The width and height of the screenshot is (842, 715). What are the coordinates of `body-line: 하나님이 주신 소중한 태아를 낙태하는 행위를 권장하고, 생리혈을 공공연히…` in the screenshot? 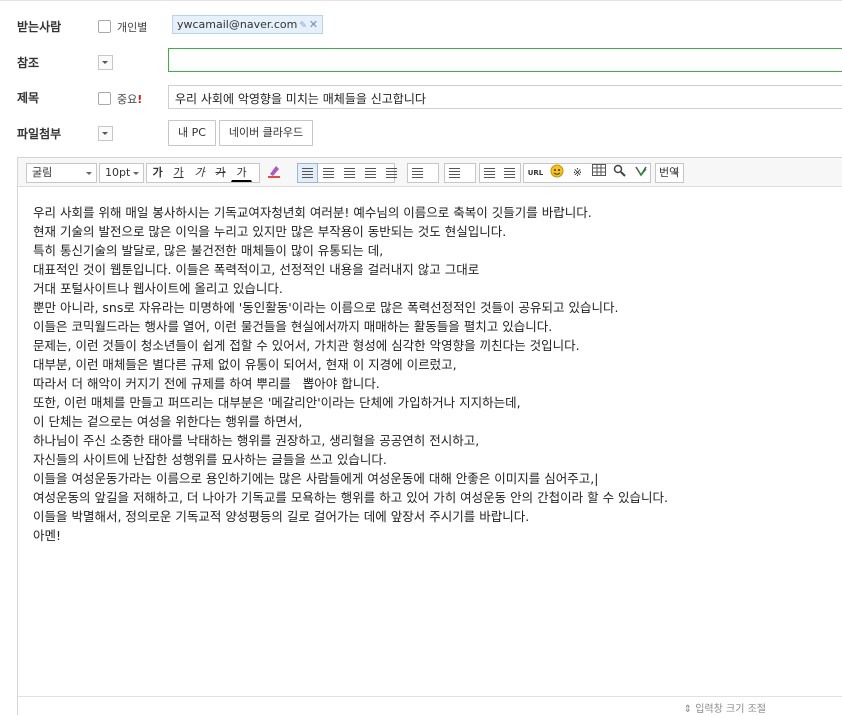 It's located at (256, 440).